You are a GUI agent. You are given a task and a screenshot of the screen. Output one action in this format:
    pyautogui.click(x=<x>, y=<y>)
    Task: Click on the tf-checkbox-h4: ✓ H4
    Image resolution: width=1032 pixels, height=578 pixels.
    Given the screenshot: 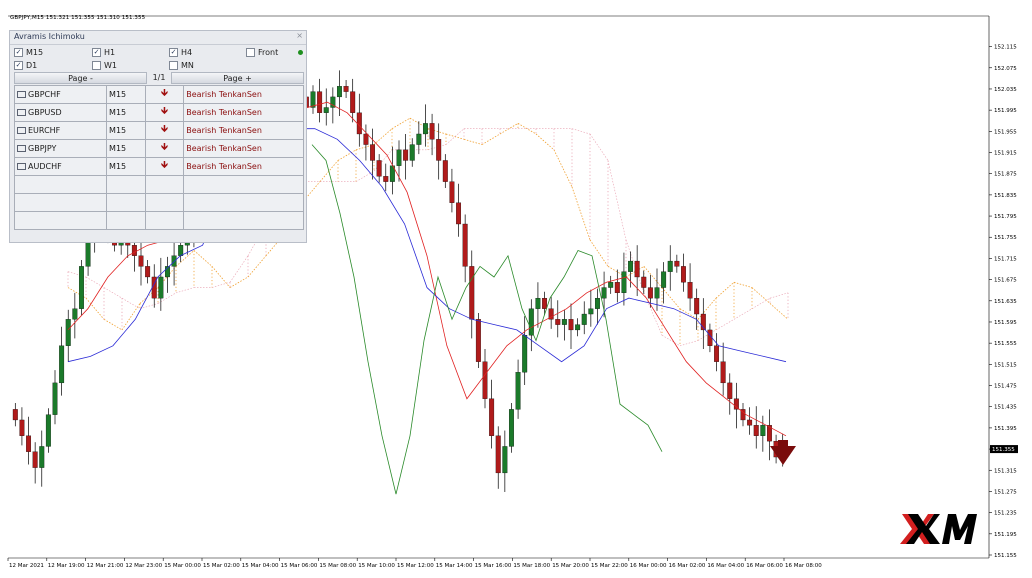 What is the action you would take?
    pyautogui.click(x=180, y=52)
    